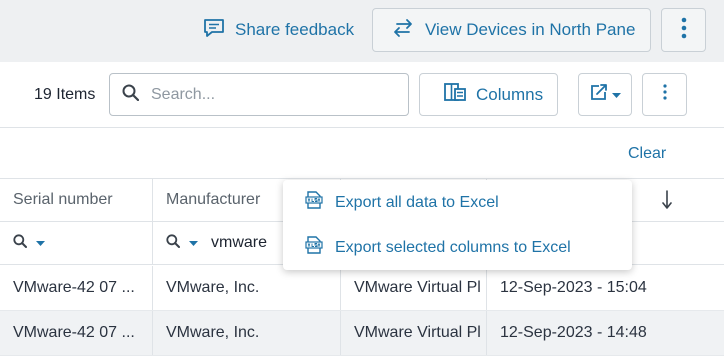  I want to click on share-feedback-button: Share feedback, so click(278, 30).